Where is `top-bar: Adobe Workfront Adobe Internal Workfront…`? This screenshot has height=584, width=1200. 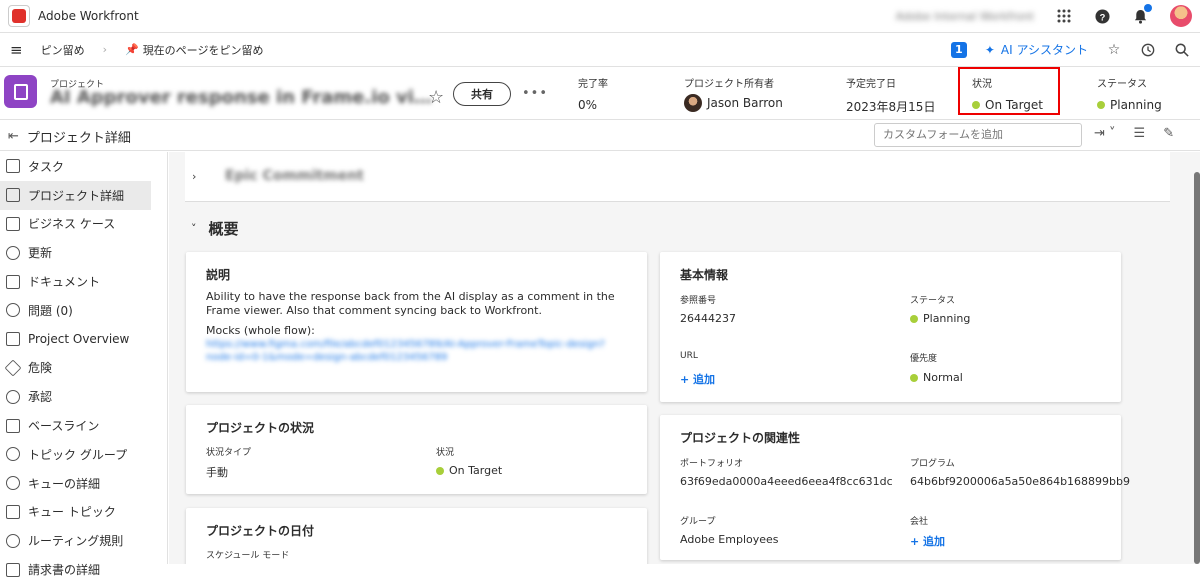
top-bar: Adobe Workfront Adobe Internal Workfront… is located at coordinates (600, 16).